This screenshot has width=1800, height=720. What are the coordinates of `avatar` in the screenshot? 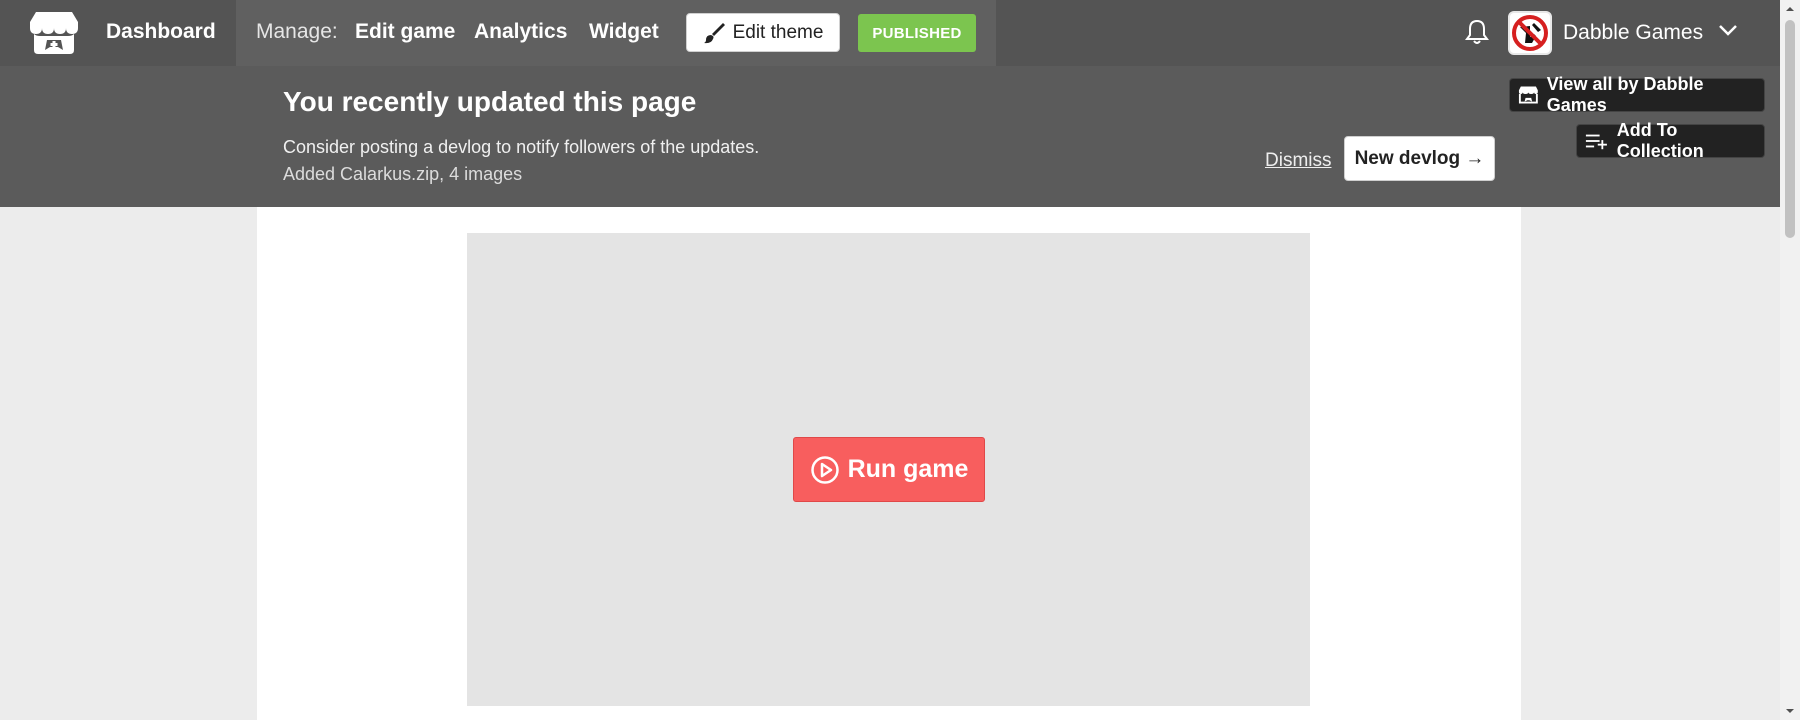 It's located at (1530, 33).